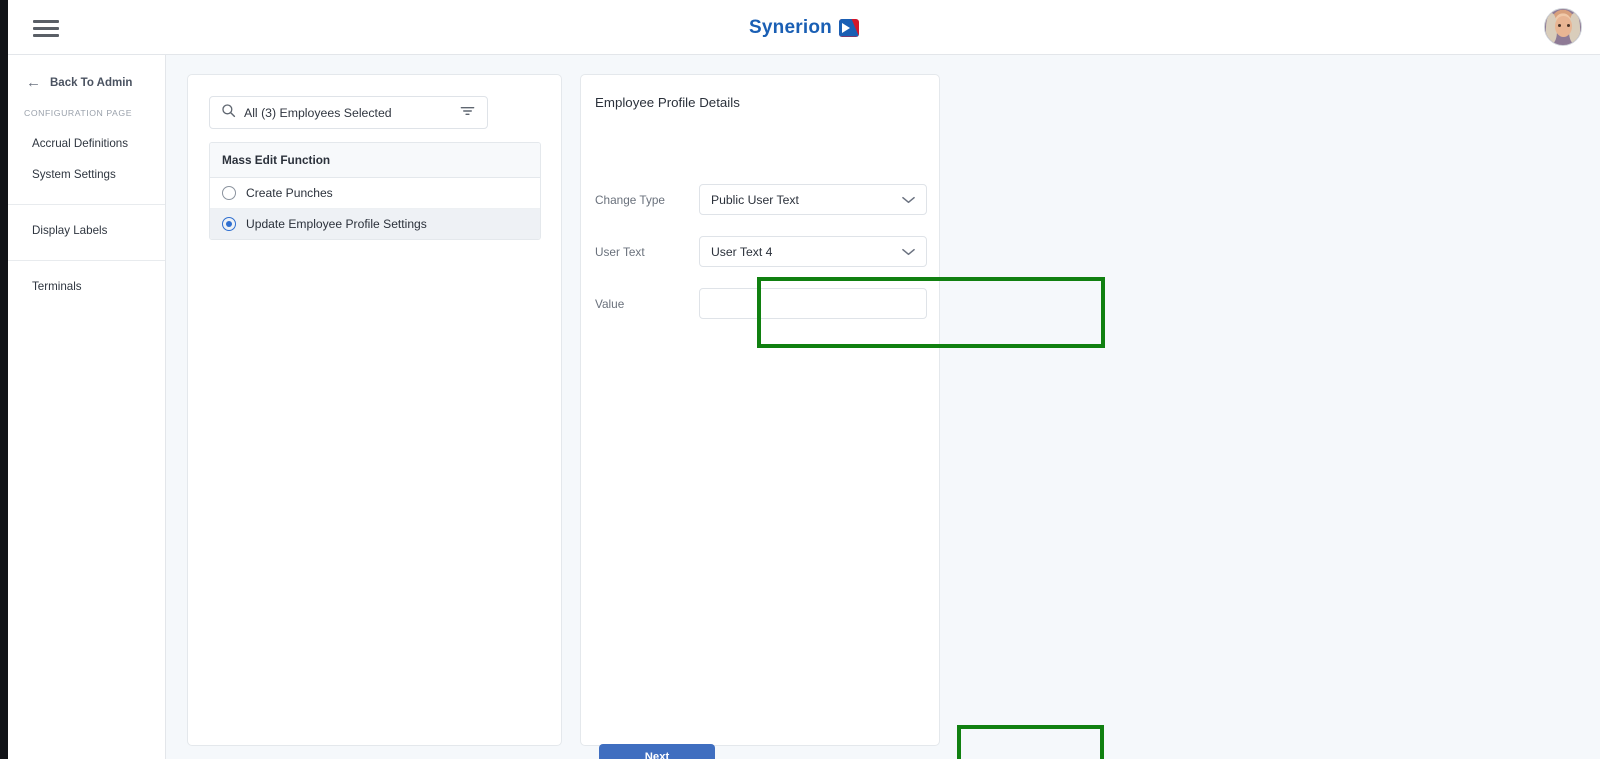 Image resolution: width=1600 pixels, height=759 pixels. I want to click on value-row: Value, so click(761, 303).